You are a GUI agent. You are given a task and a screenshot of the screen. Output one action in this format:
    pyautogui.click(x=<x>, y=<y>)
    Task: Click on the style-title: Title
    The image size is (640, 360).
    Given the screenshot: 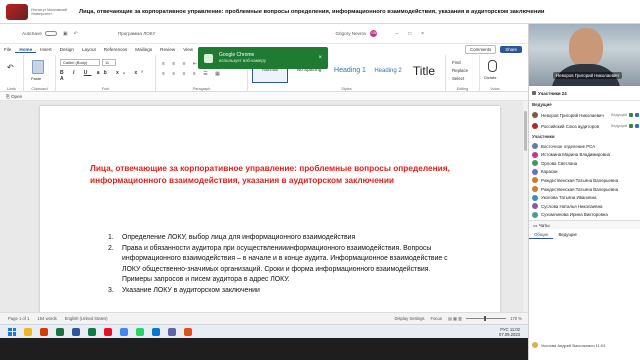 What is the action you would take?
    pyautogui.click(x=424, y=70)
    